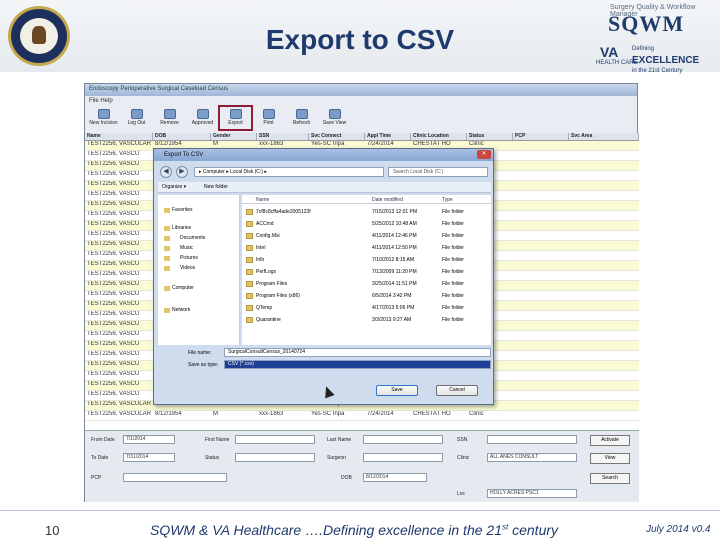 This screenshot has width=720, height=540. I want to click on col-date: Date modified, so click(387, 200).